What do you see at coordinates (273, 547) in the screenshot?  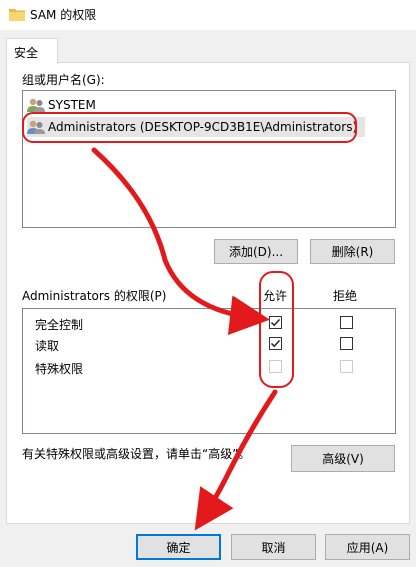 I see `cancel-button: 取消` at bounding box center [273, 547].